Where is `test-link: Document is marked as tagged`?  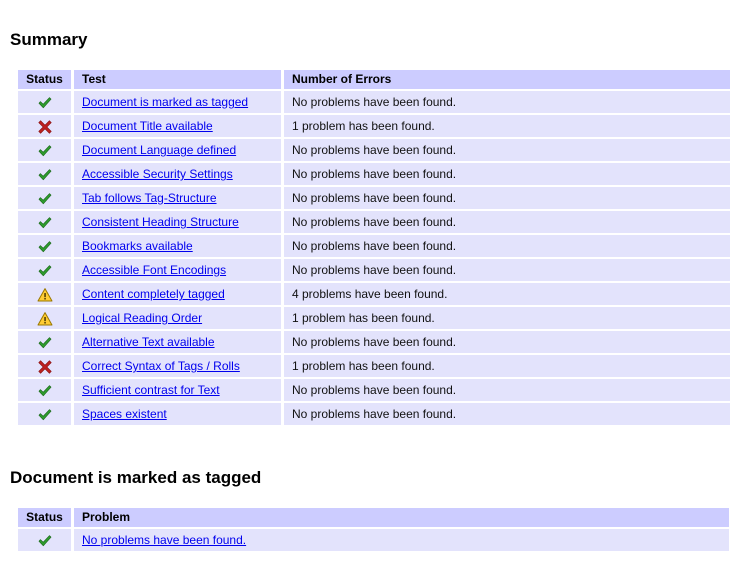 test-link: Document is marked as tagged is located at coordinates (165, 102).